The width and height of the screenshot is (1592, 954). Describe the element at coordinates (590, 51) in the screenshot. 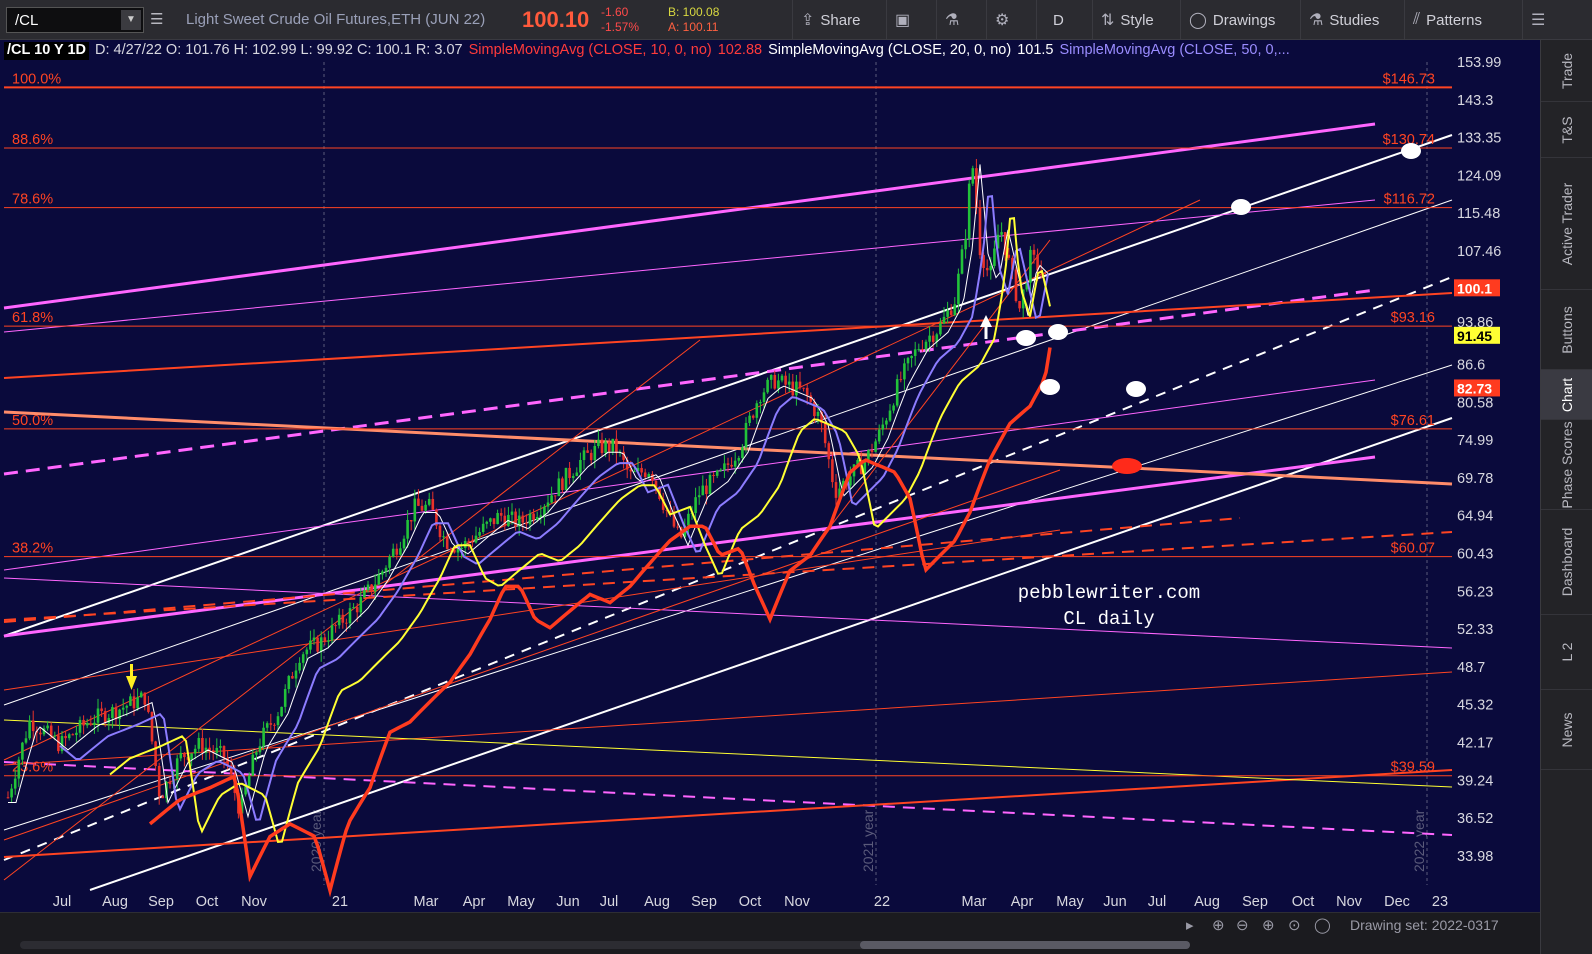

I see `legend-sma10: SimpleMovingAvg (CLOSE, 10, 0, no)` at that location.